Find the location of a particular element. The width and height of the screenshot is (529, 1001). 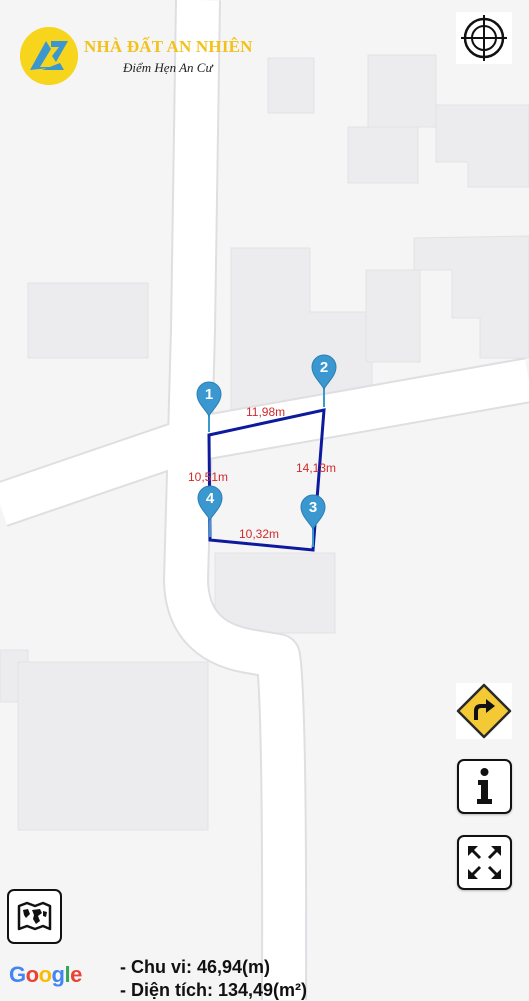

google-logo: Google is located at coordinates (45, 974).